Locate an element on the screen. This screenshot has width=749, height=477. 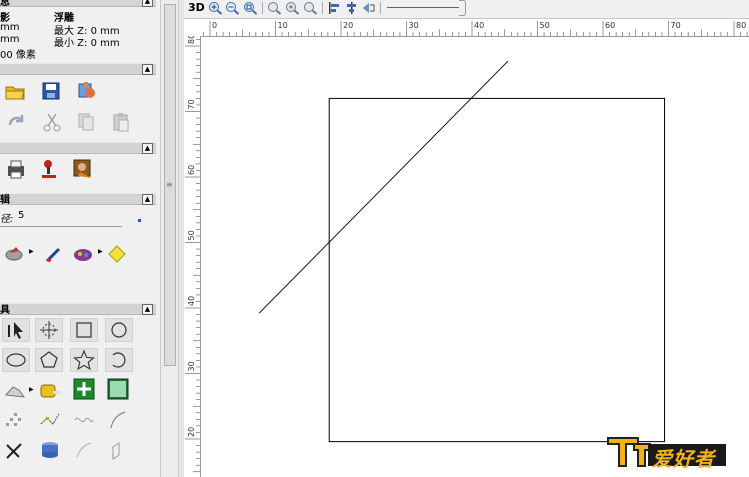
section-header-edit: 辑 ▲ is located at coordinates (78, 199).